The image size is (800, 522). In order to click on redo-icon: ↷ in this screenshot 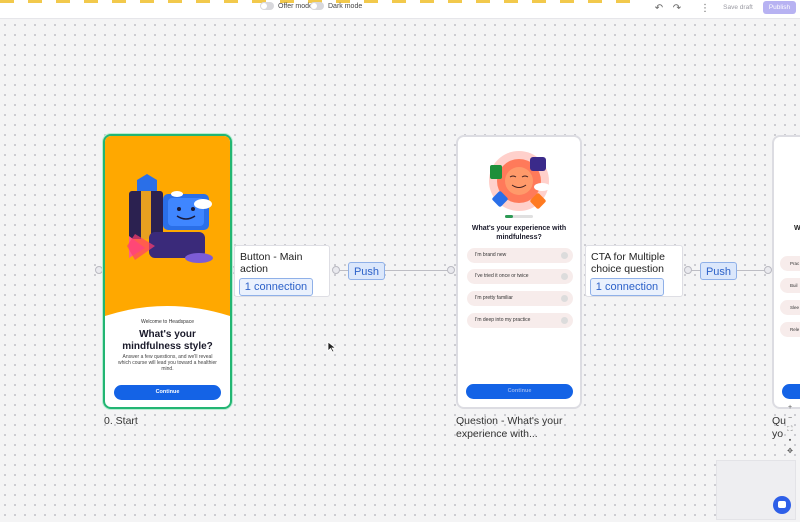, I will do `click(677, 8)`.